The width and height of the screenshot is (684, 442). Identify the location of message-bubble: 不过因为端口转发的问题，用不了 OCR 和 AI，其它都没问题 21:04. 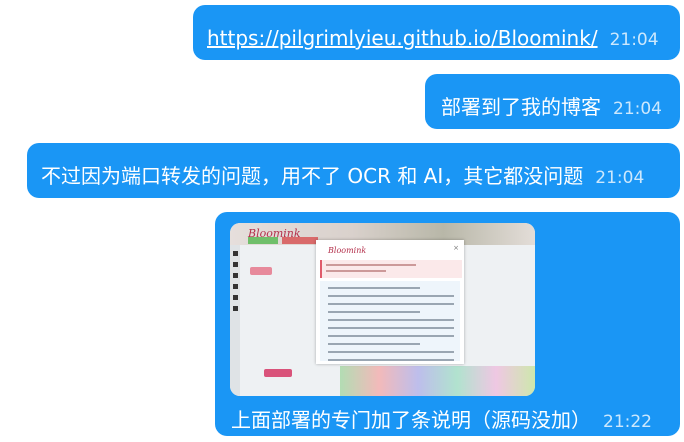
(353, 170).